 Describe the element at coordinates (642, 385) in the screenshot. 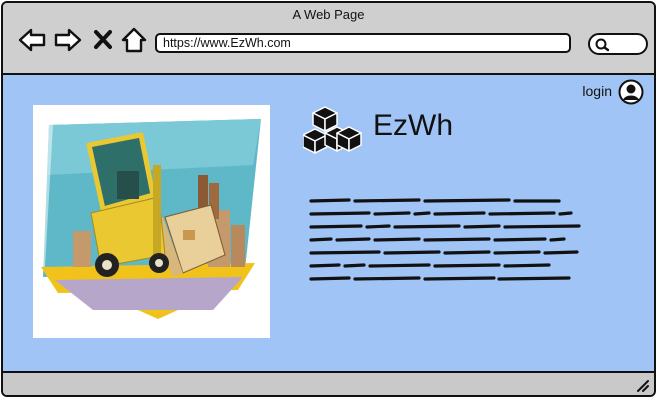

I see `resize-grip-icon` at that location.